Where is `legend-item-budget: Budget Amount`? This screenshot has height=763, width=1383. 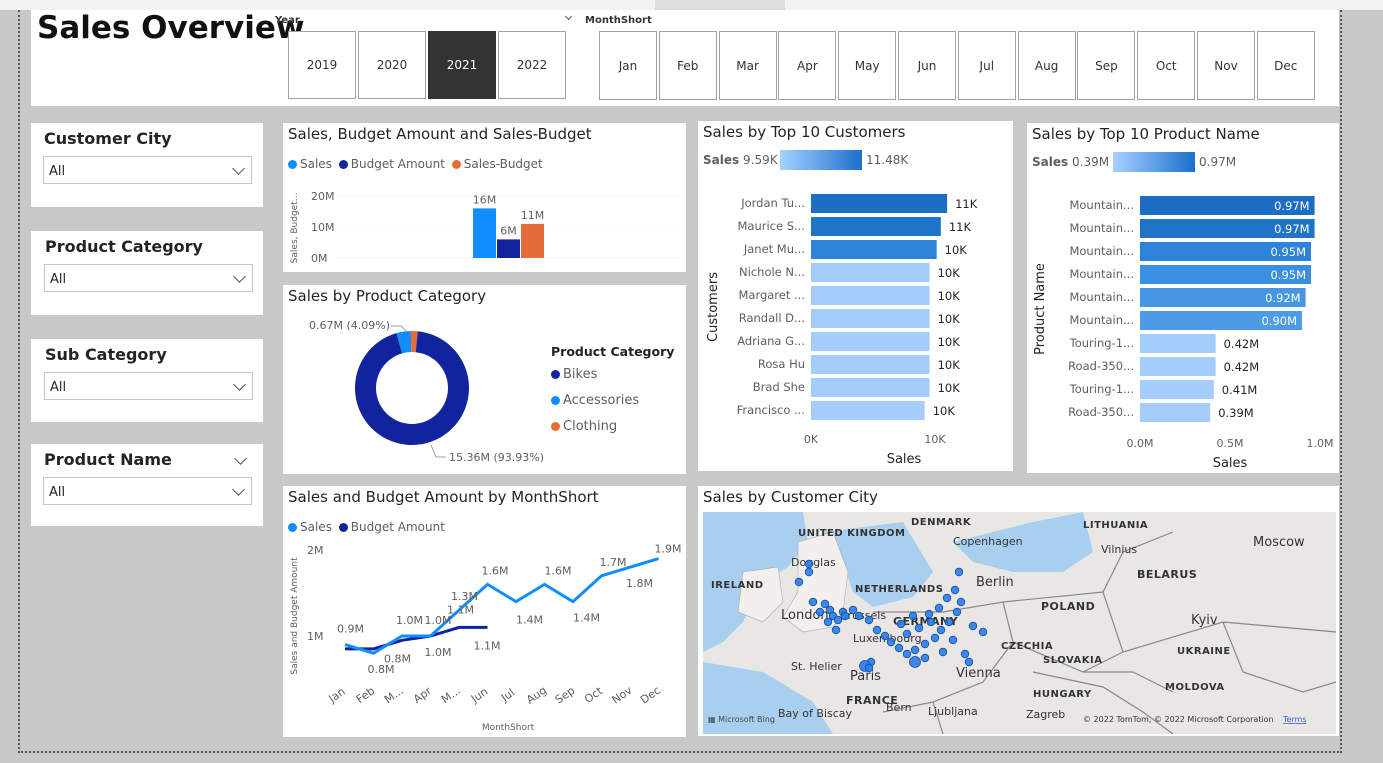
legend-item-budget: Budget Amount is located at coordinates (390, 164).